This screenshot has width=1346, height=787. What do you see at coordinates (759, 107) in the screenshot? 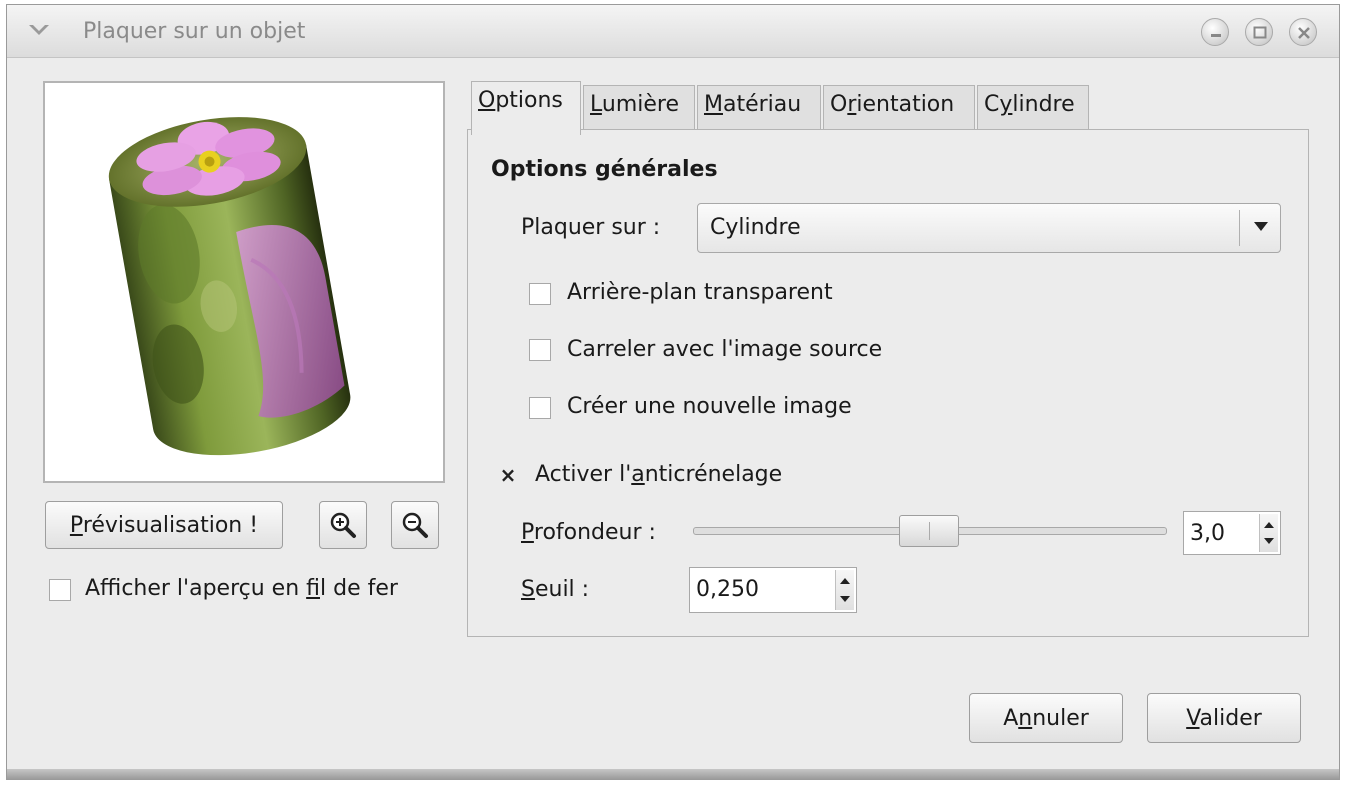
I see `tab-materiau: Matériau` at bounding box center [759, 107].